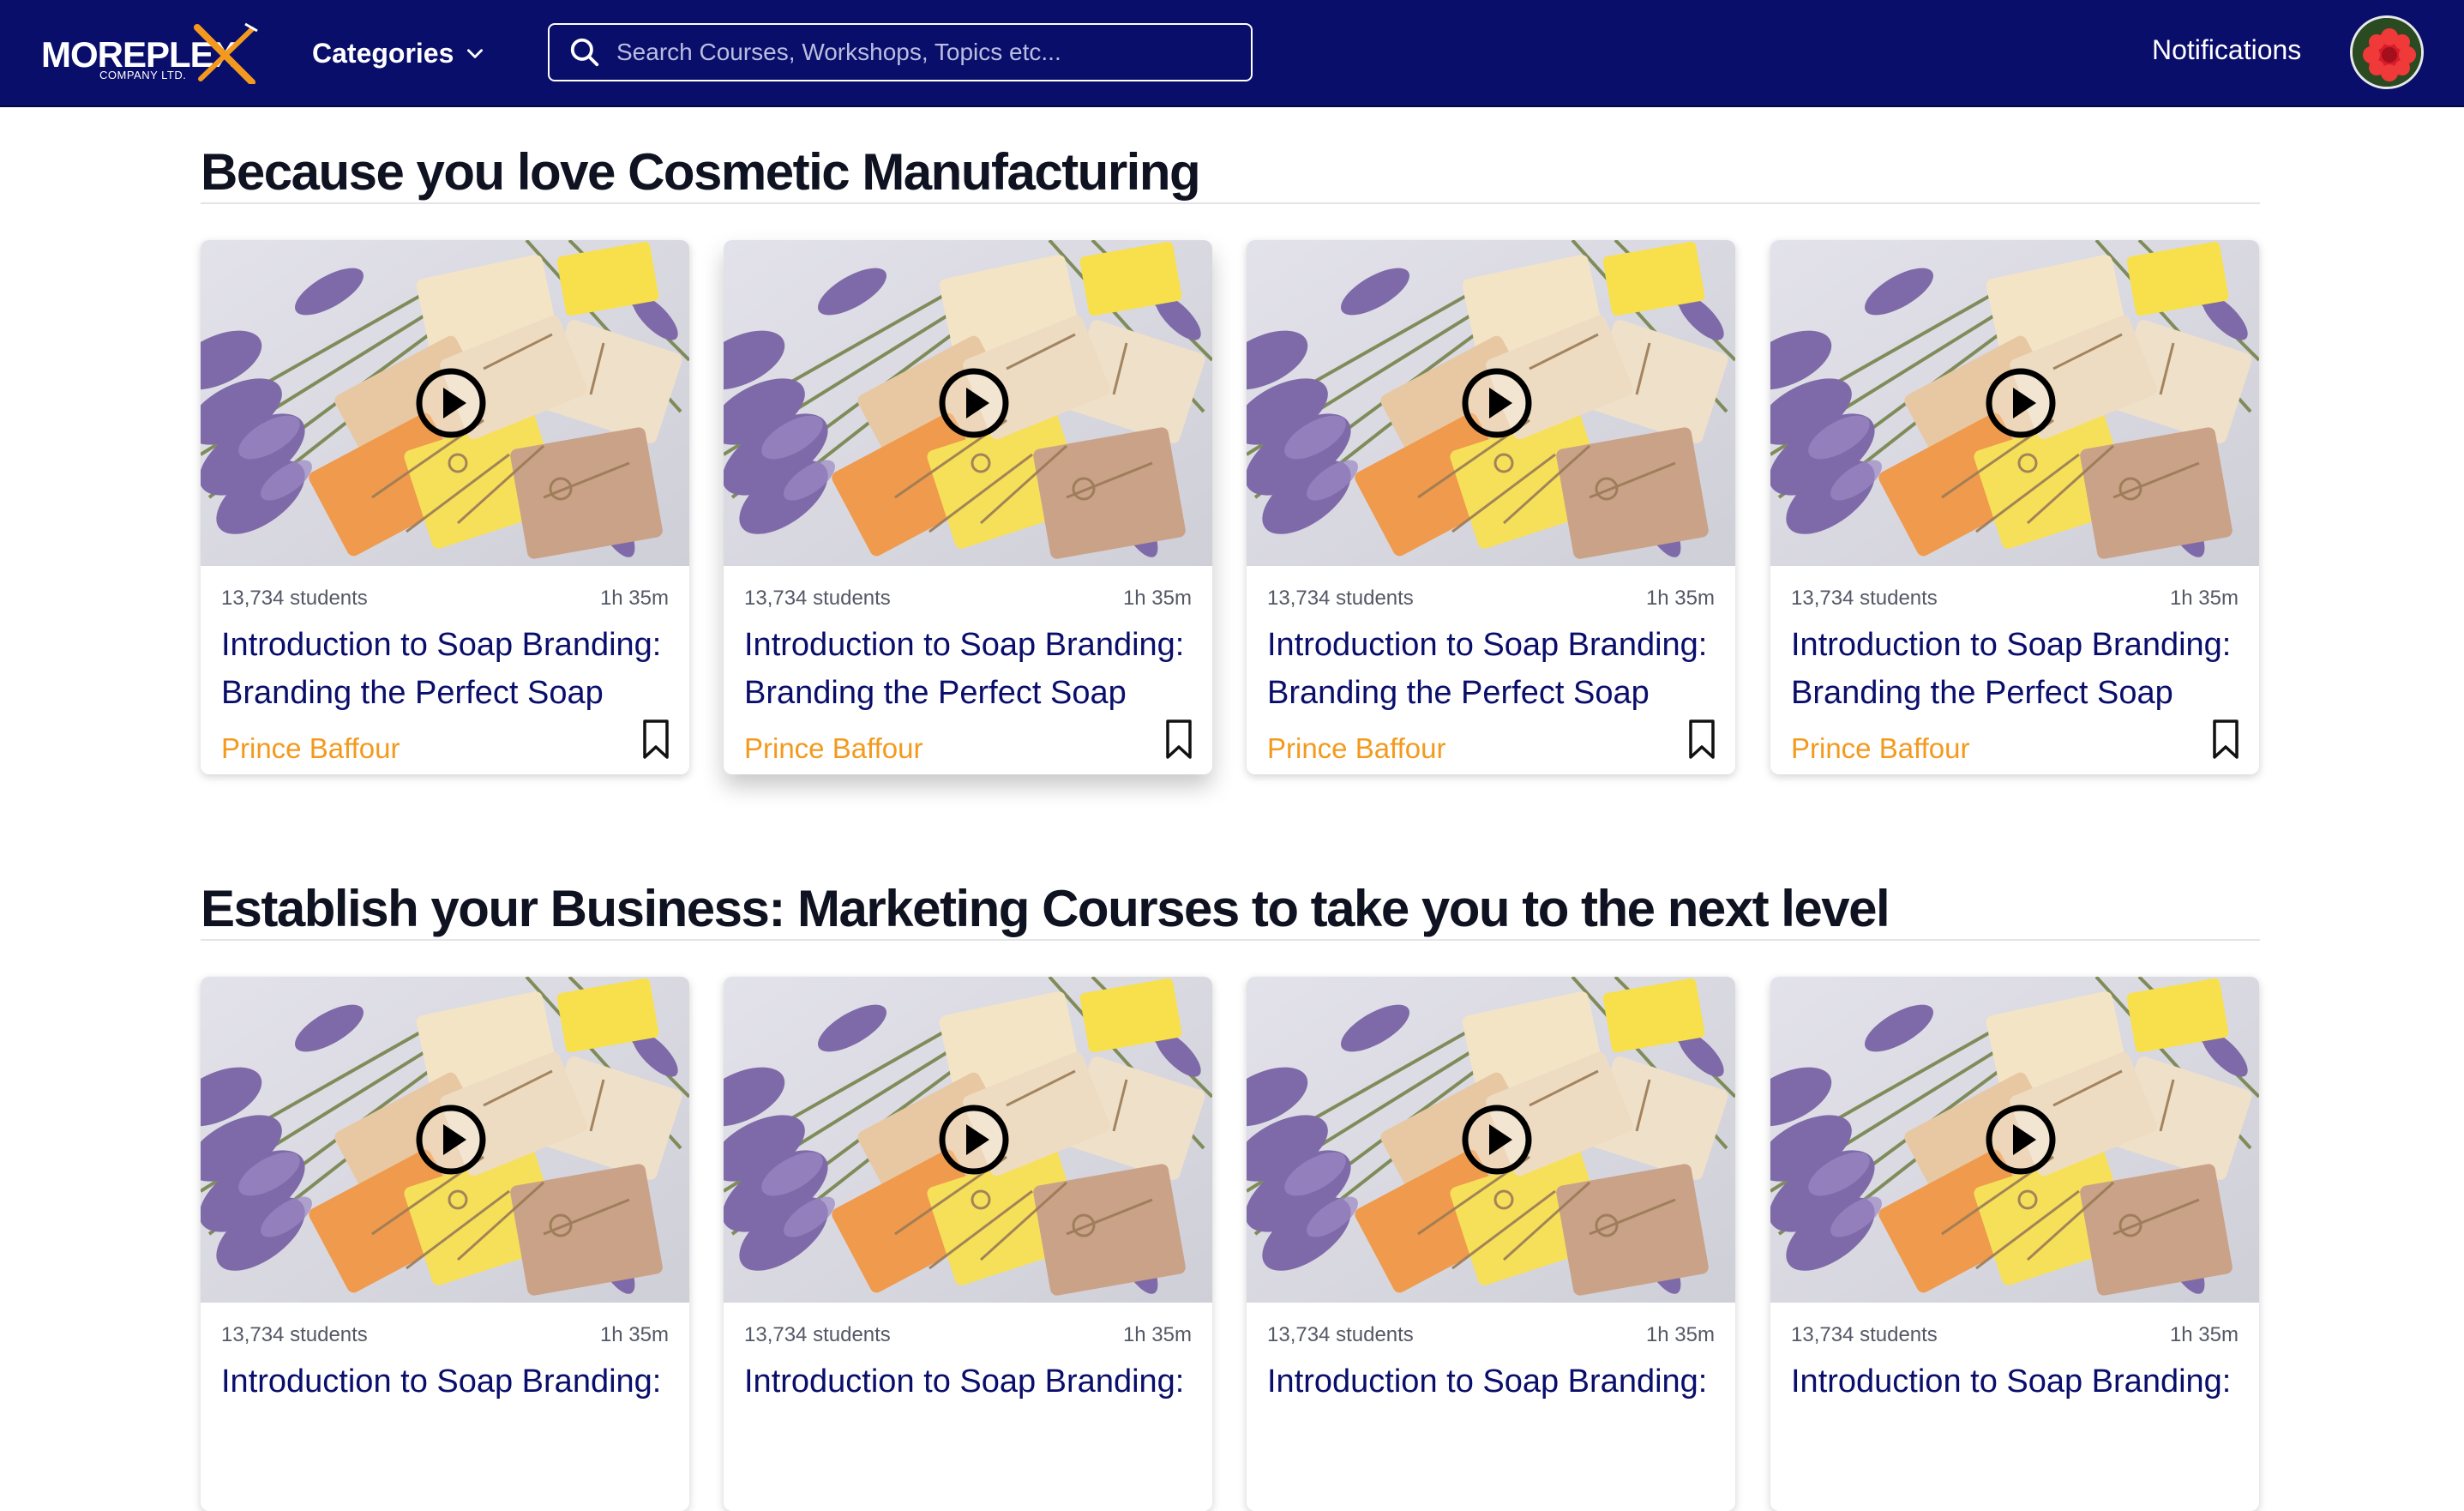 The image size is (2464, 1511). I want to click on section-title: Because you love Cosmetic Manufacturing, so click(701, 172).